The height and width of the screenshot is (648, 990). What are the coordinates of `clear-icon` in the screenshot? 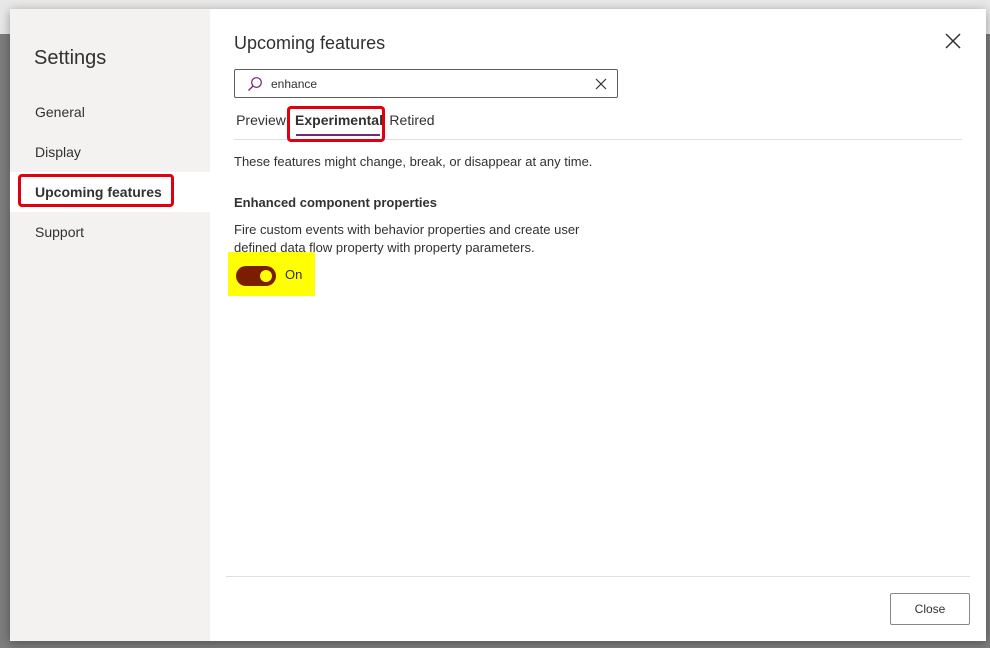 It's located at (601, 84).